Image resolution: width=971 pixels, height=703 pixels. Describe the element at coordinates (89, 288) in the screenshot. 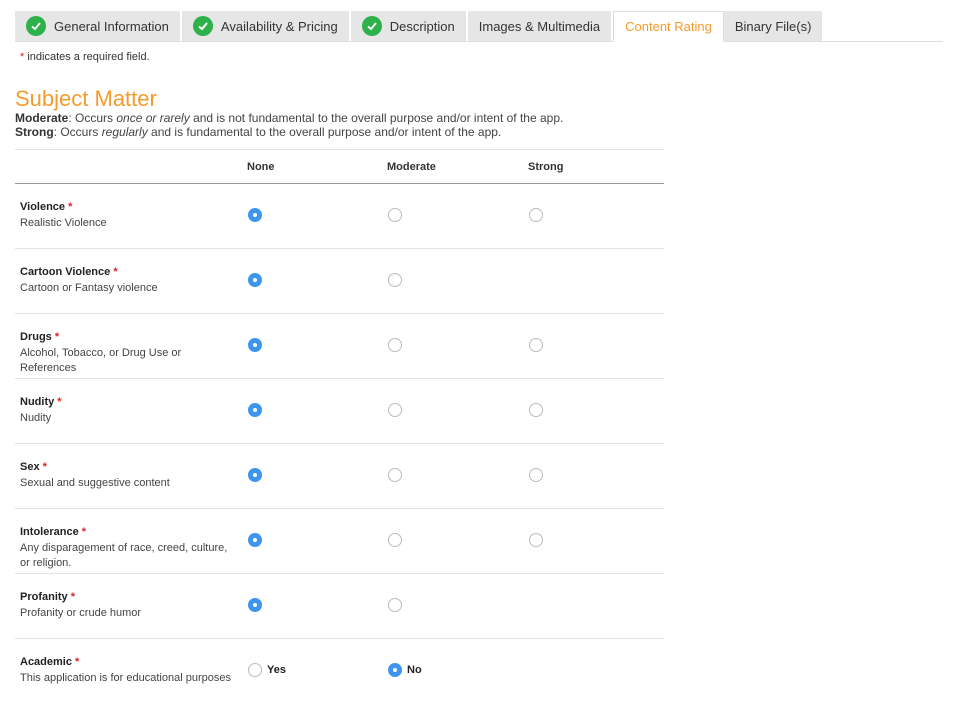

I see `category-description: Cartoon or Fantasy violence` at that location.